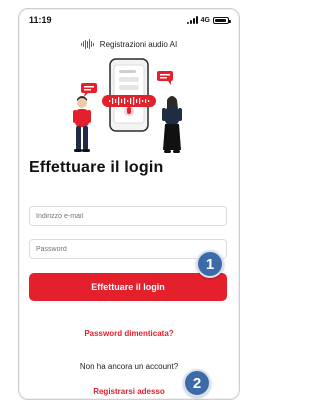 Image resolution: width=320 pixels, height=405 pixels. I want to click on audio-waveform-icon, so click(87, 44).